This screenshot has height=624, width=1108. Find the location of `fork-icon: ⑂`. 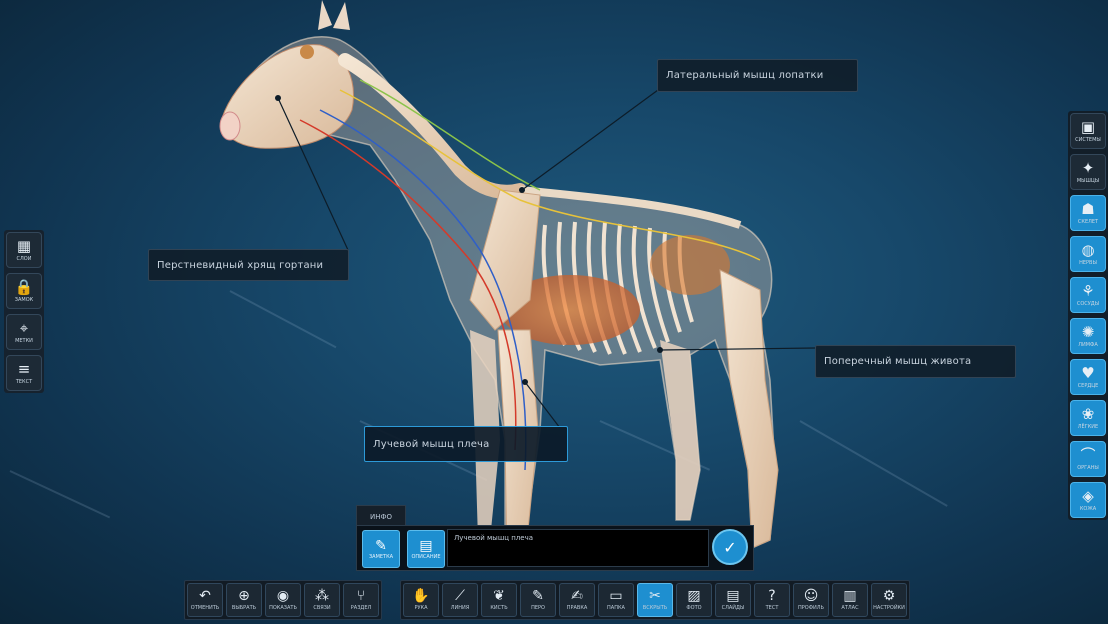

fork-icon: ⑂ is located at coordinates (361, 596).